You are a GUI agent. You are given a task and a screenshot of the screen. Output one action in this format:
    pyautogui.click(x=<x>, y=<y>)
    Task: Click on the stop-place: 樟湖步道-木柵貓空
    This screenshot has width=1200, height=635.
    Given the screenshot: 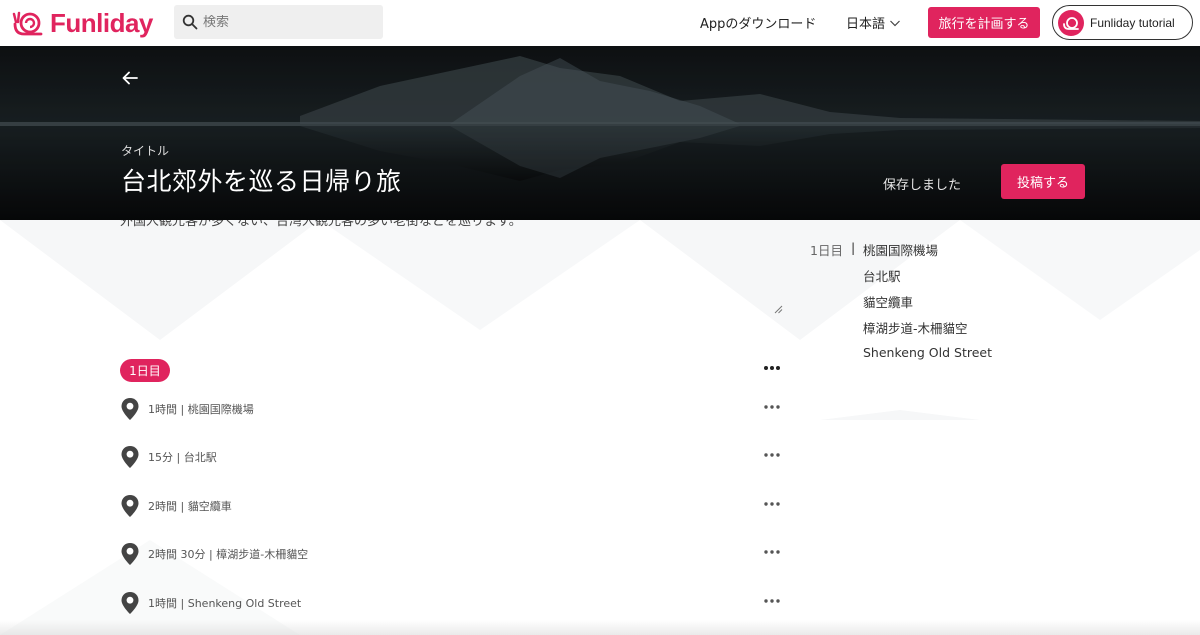 What is the action you would take?
    pyautogui.click(x=262, y=554)
    